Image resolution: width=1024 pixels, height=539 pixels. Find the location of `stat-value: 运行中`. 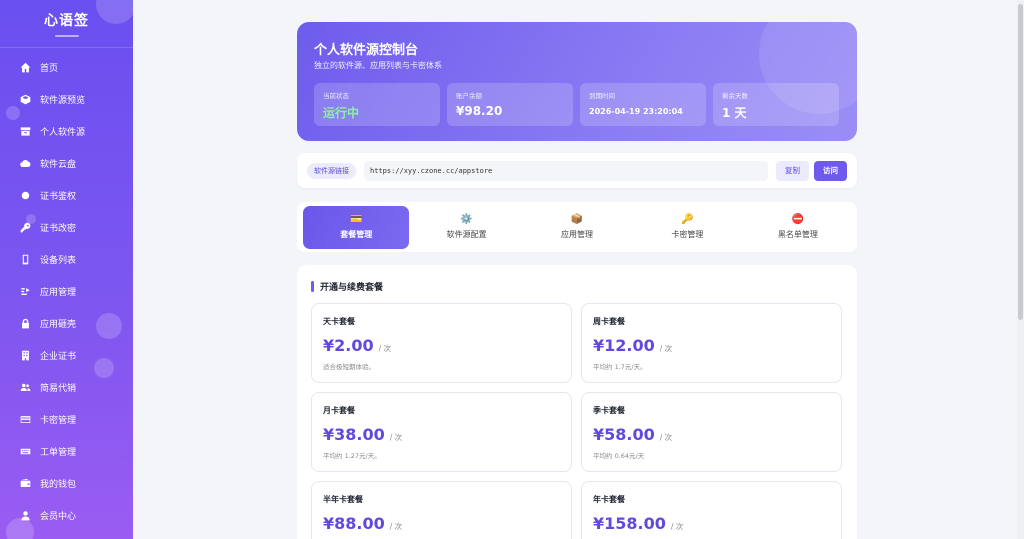

stat-value: 运行中 is located at coordinates (341, 113).